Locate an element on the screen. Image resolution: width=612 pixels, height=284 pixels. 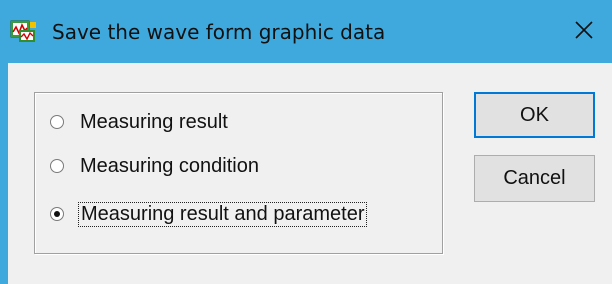
radio-dot is located at coordinates (57, 214).